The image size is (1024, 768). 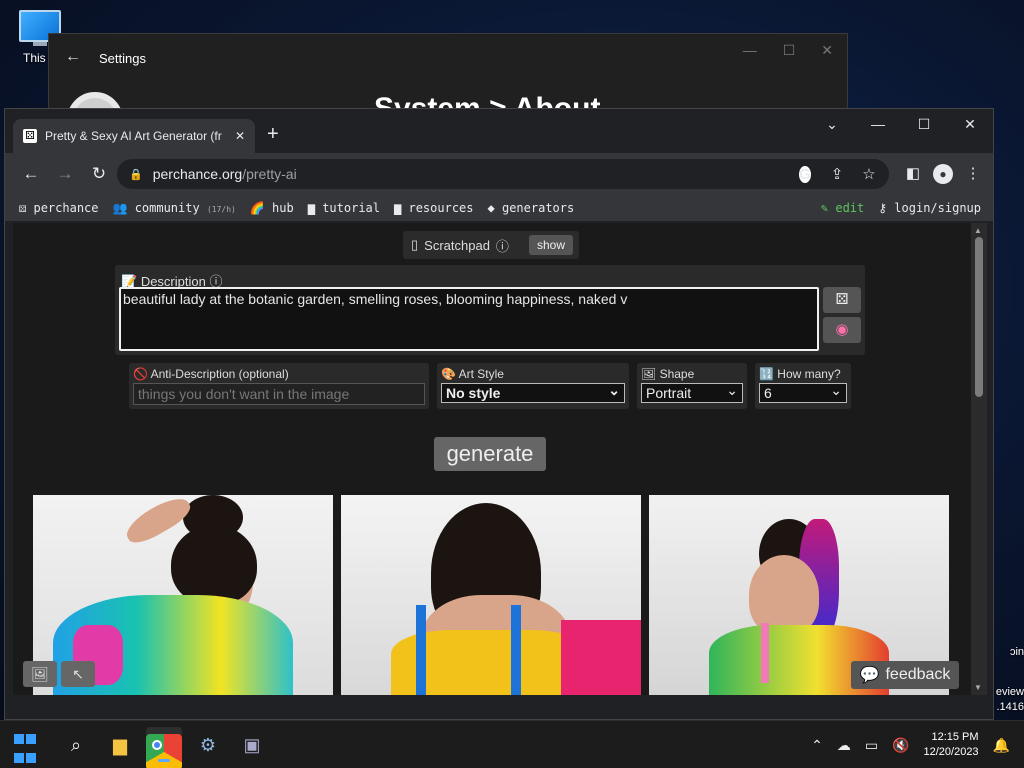 I want to click on random-dice-button: ⚄, so click(x=842, y=300).